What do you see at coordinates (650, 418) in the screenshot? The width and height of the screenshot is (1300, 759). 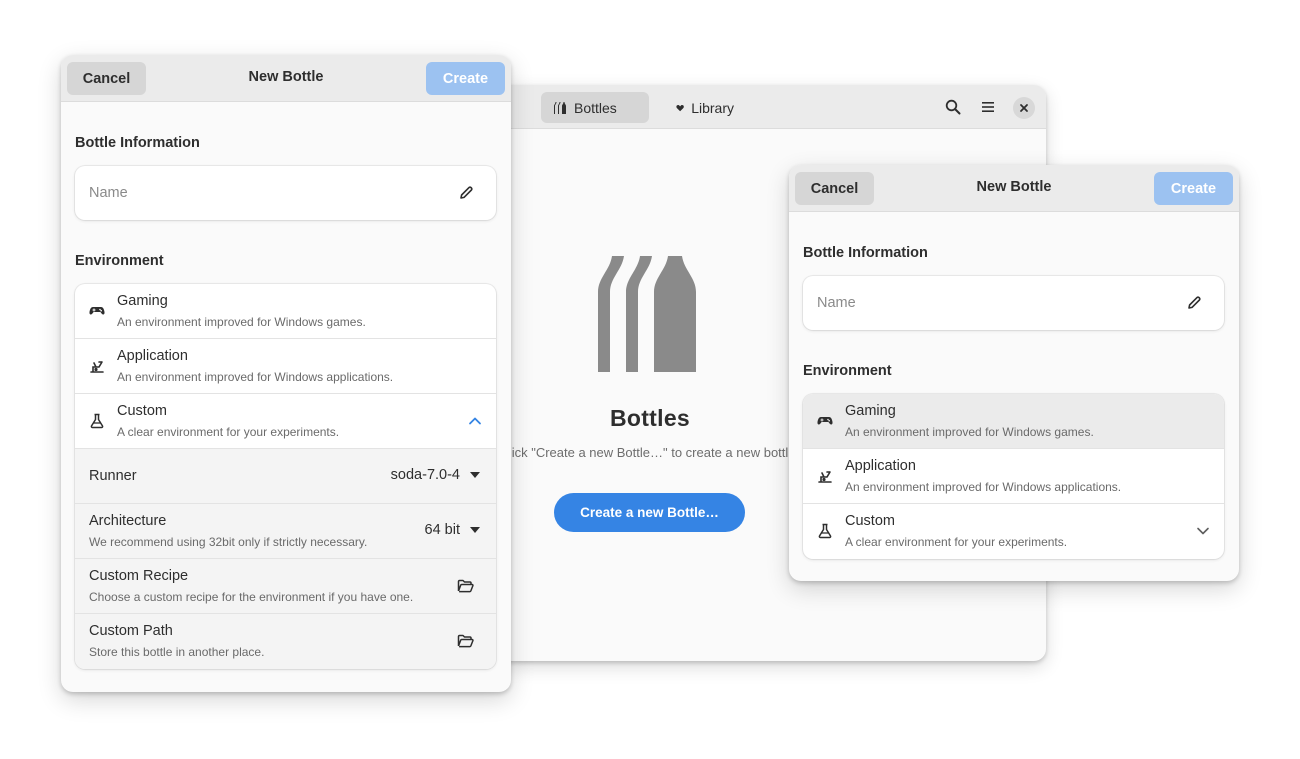 I see `empty-state-title: Bottles` at bounding box center [650, 418].